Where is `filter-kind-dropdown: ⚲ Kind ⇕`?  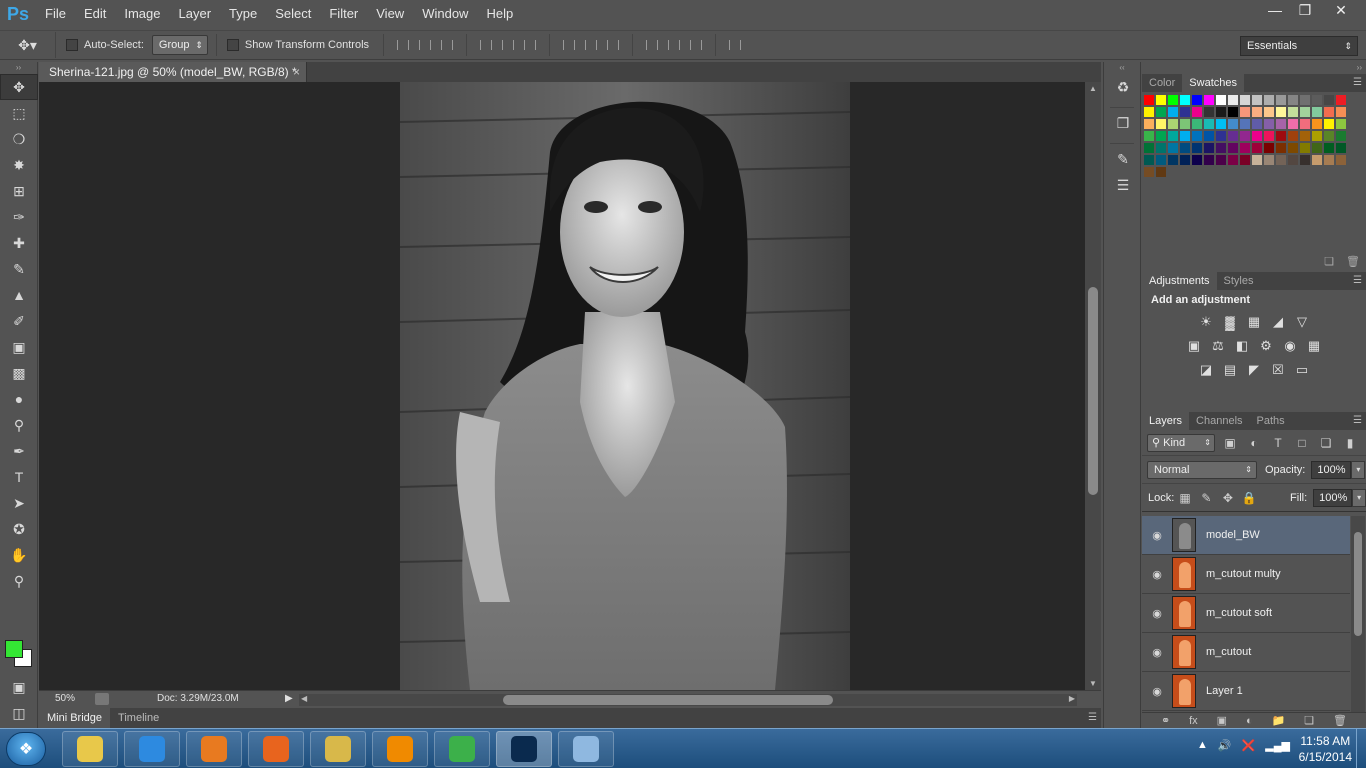 filter-kind-dropdown: ⚲ Kind ⇕ is located at coordinates (1181, 442).